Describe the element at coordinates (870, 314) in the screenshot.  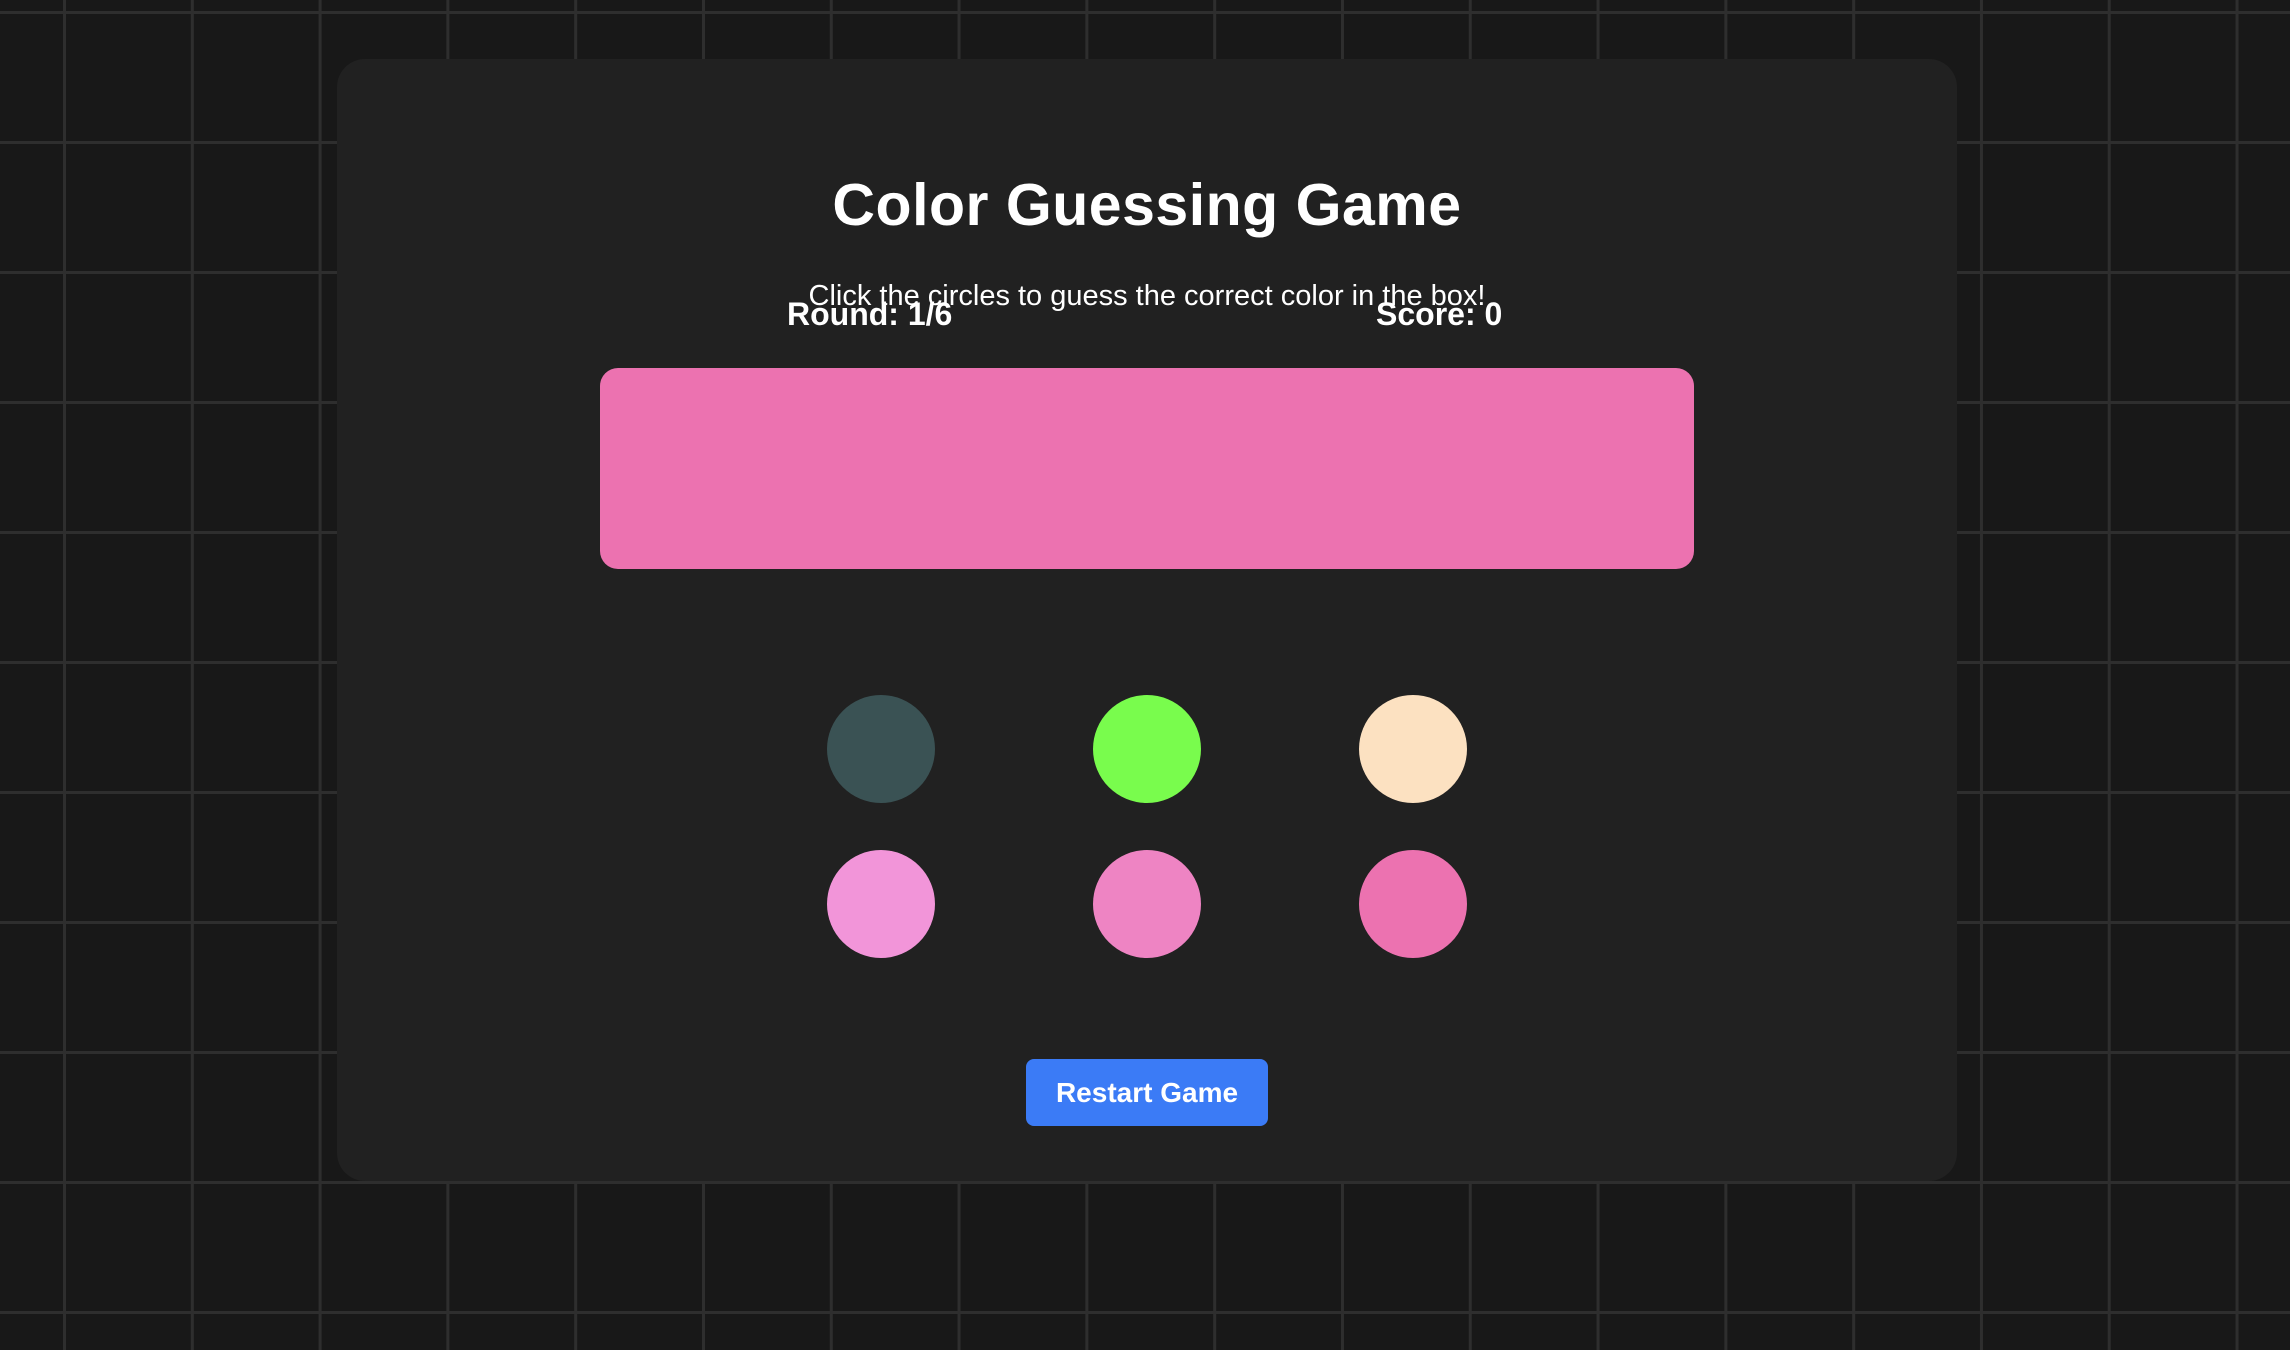
I see `round-counter: Round: 1/6` at that location.